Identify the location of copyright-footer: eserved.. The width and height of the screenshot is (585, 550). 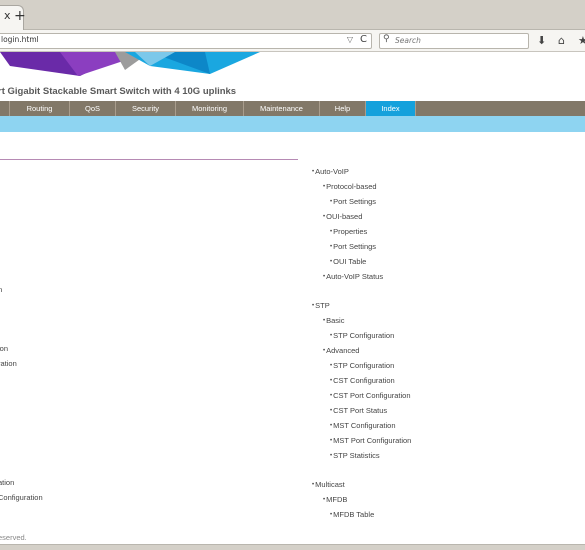
(13, 537).